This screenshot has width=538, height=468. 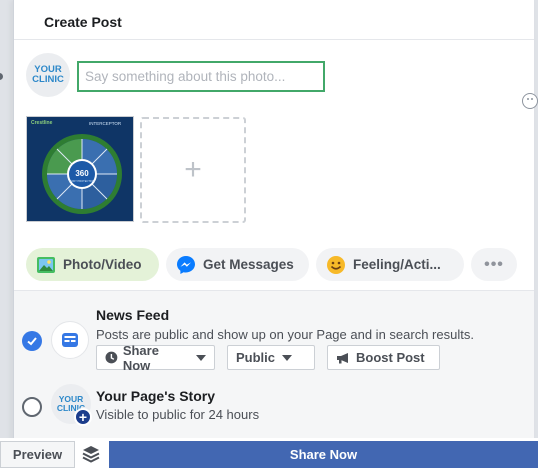 I want to click on dialog-title: Create Post, so click(x=83, y=22).